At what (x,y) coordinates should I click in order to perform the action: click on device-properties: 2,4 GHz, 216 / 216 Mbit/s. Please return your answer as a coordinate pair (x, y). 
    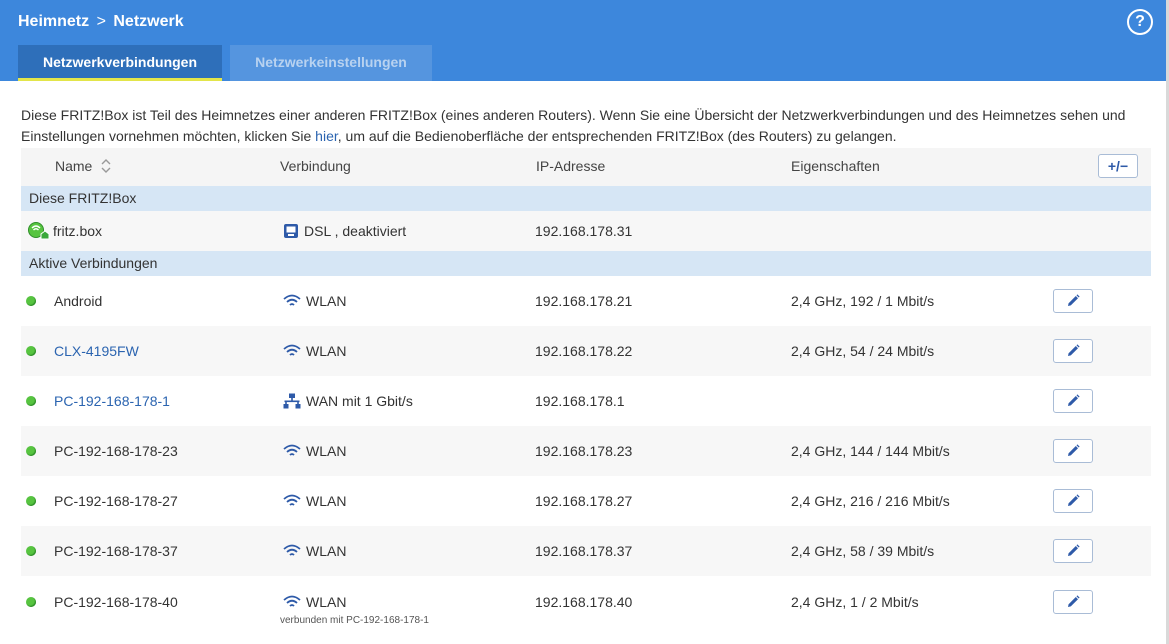
    Looking at the image, I should click on (870, 501).